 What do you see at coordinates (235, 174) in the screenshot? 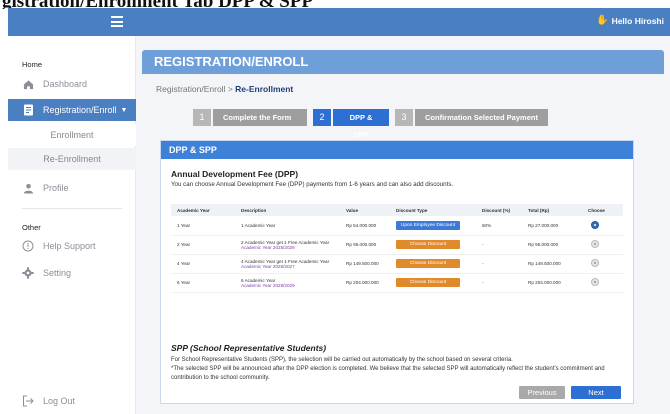
I see `dpp-title: Annual Development Fee (DPP)` at bounding box center [235, 174].